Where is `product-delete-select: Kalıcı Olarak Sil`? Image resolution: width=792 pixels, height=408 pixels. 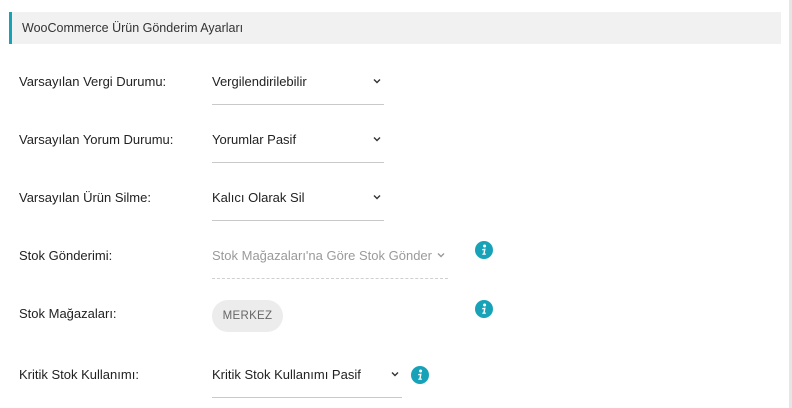 product-delete-select: Kalıcı Olarak Sil is located at coordinates (298, 198).